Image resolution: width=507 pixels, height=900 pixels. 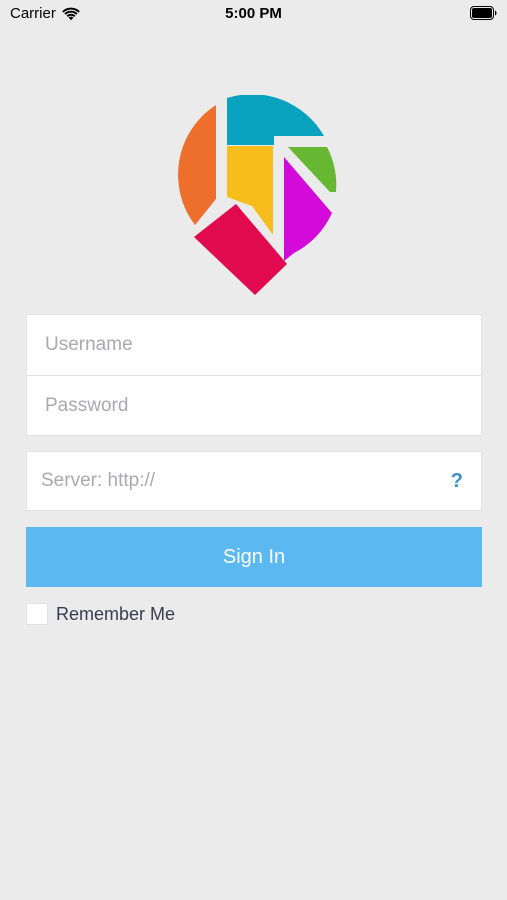 I want to click on server-input, so click(x=245, y=481).